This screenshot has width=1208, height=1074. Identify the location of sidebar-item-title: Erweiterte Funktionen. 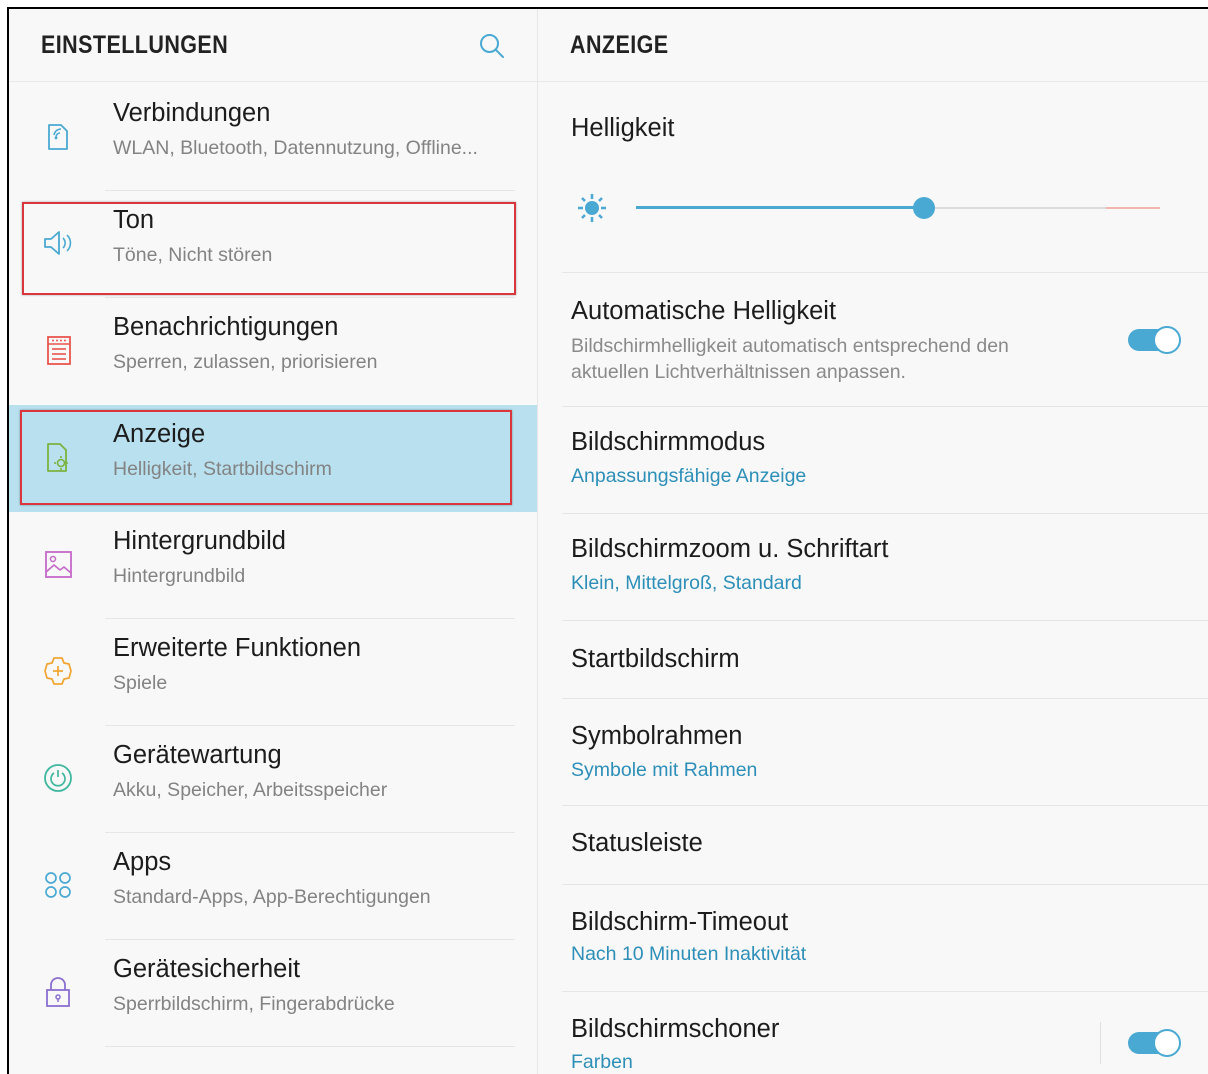
(237, 648).